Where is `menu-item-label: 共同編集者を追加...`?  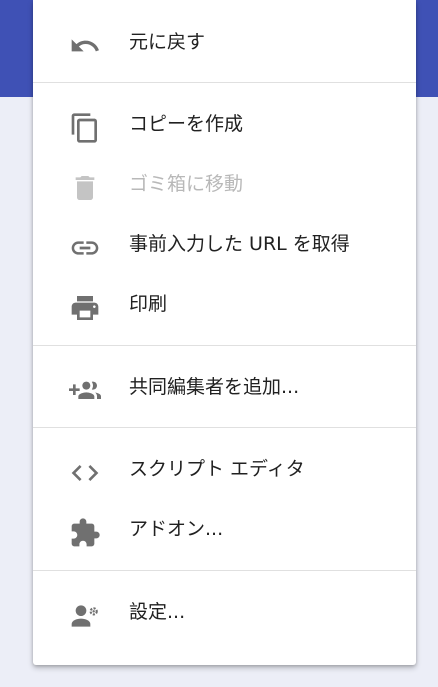
menu-item-label: 共同編集者を追加... is located at coordinates (214, 387).